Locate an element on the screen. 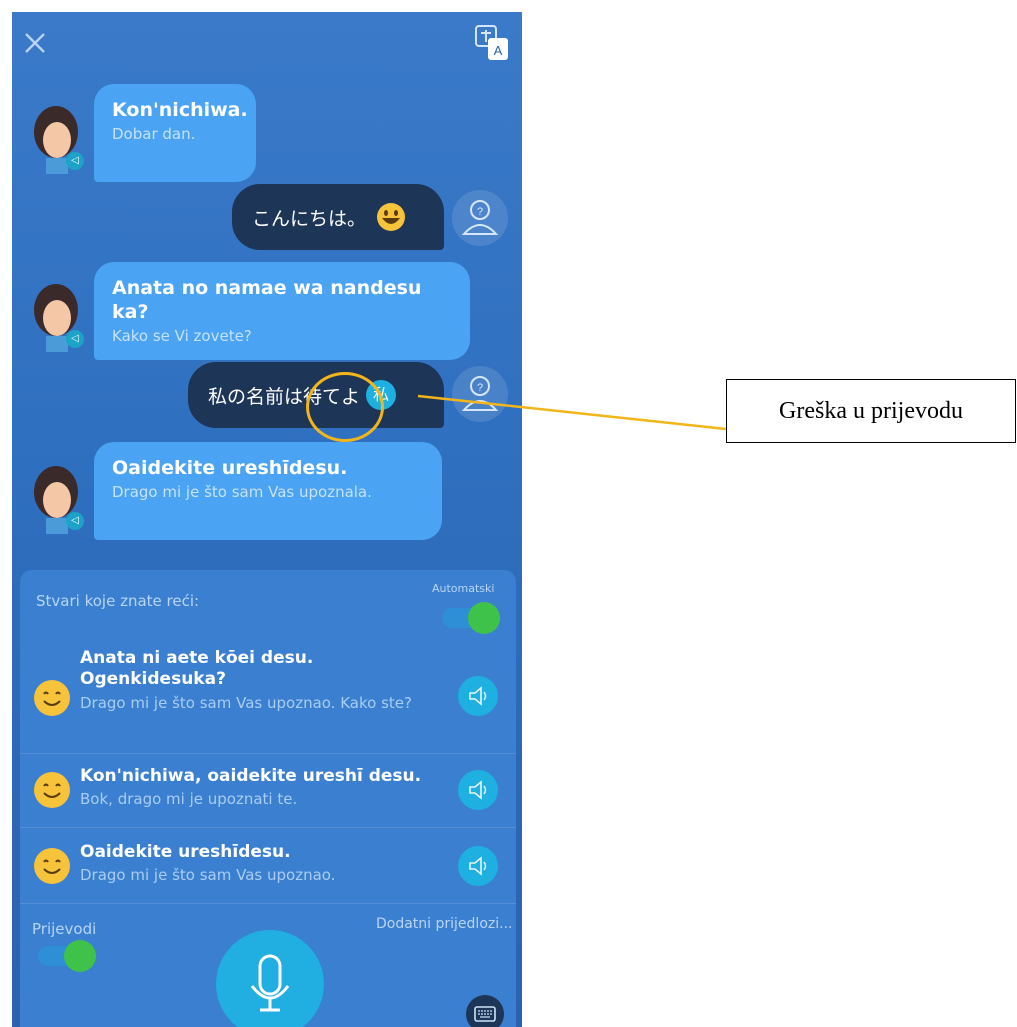 The image size is (1017, 1027). microphone-button is located at coordinates (270, 978).